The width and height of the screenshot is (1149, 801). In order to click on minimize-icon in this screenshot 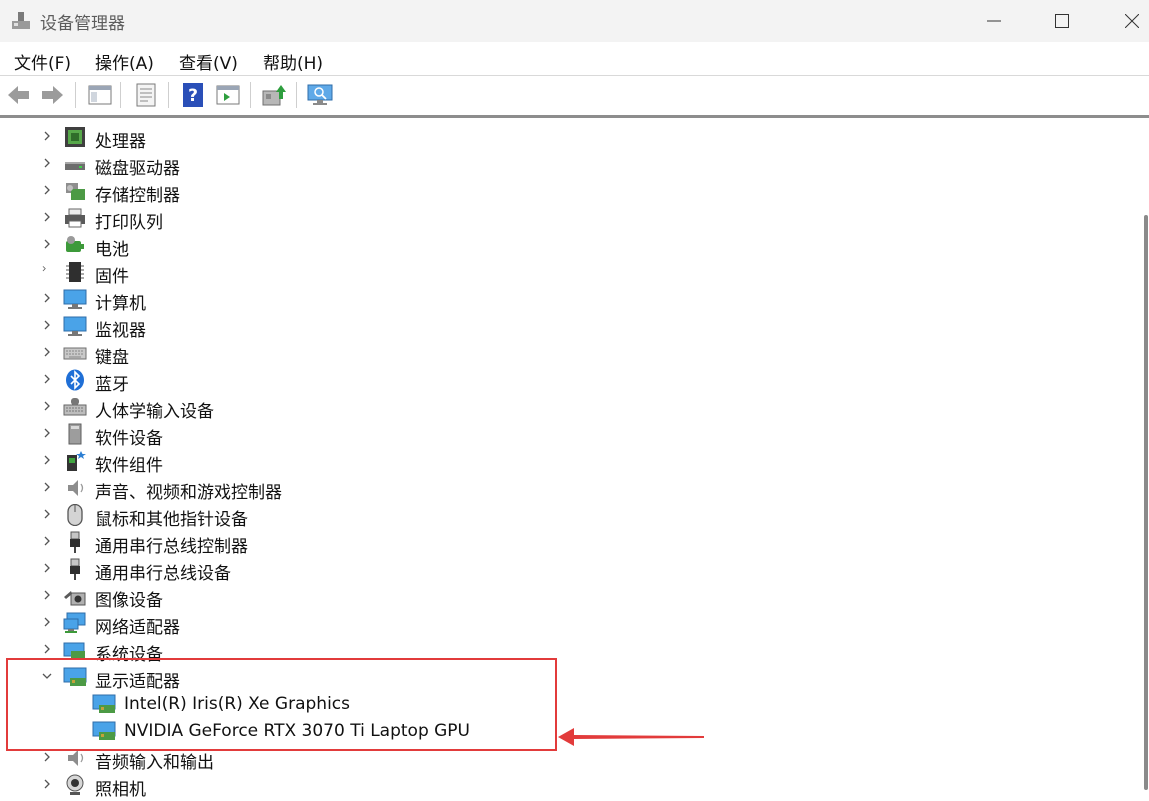, I will do `click(994, 21)`.